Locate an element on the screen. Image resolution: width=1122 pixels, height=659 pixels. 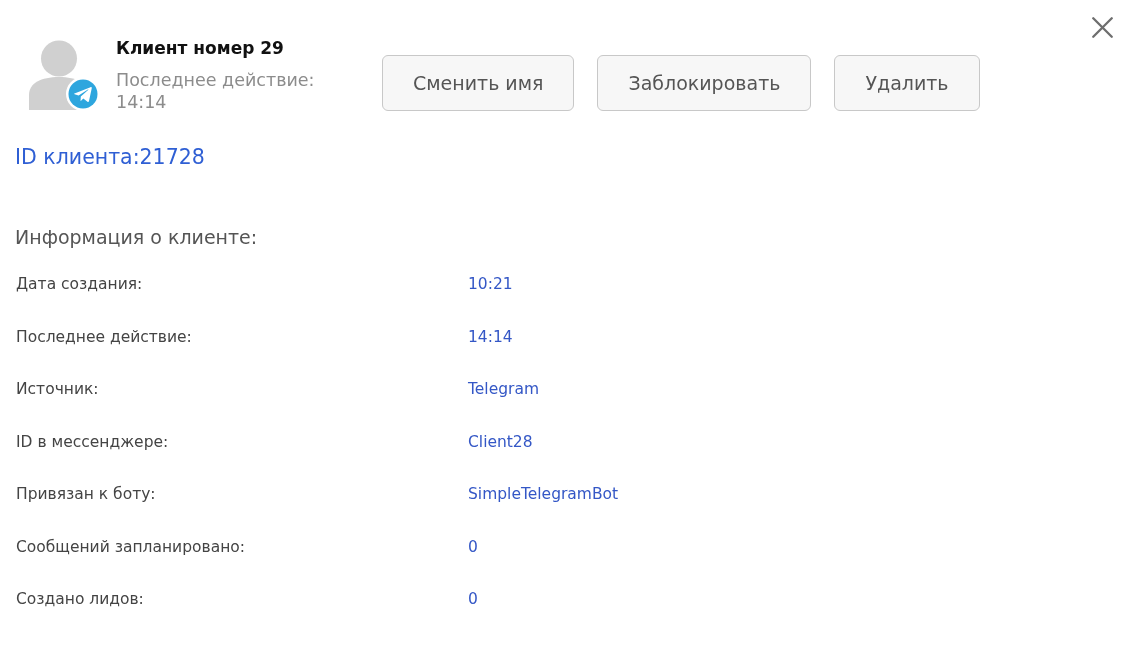
paper-plane-badge-icon is located at coordinates (83, 94).